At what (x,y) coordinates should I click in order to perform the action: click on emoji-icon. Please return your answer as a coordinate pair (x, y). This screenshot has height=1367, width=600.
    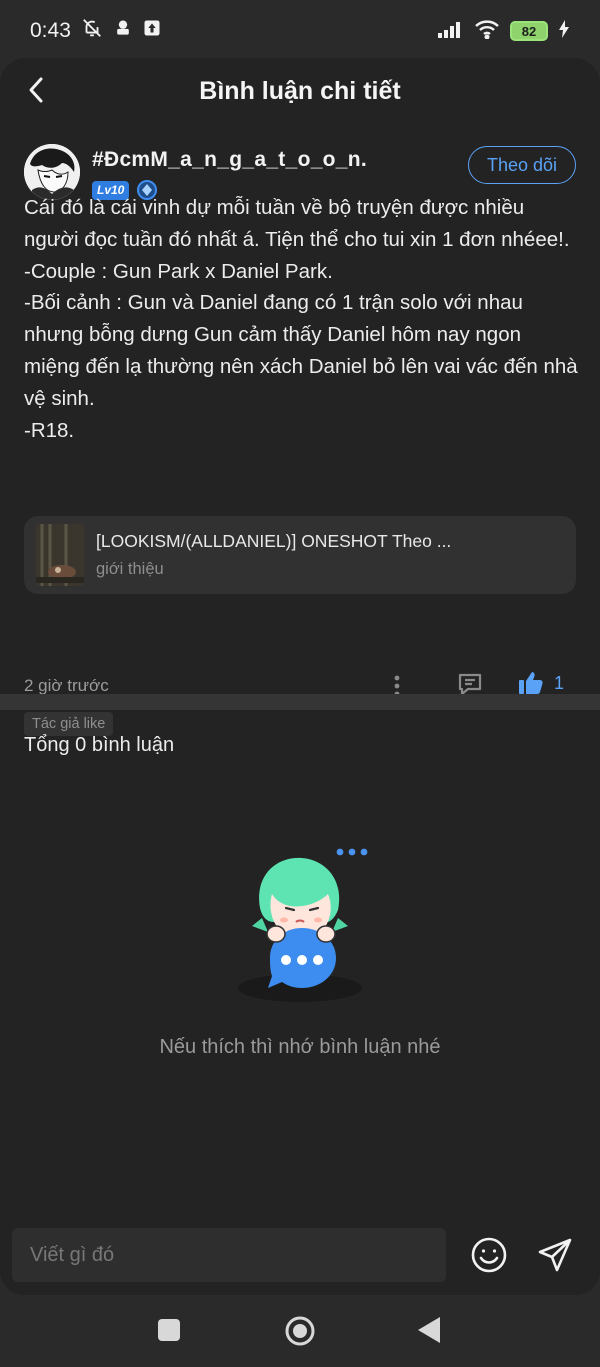
    Looking at the image, I should click on (489, 1255).